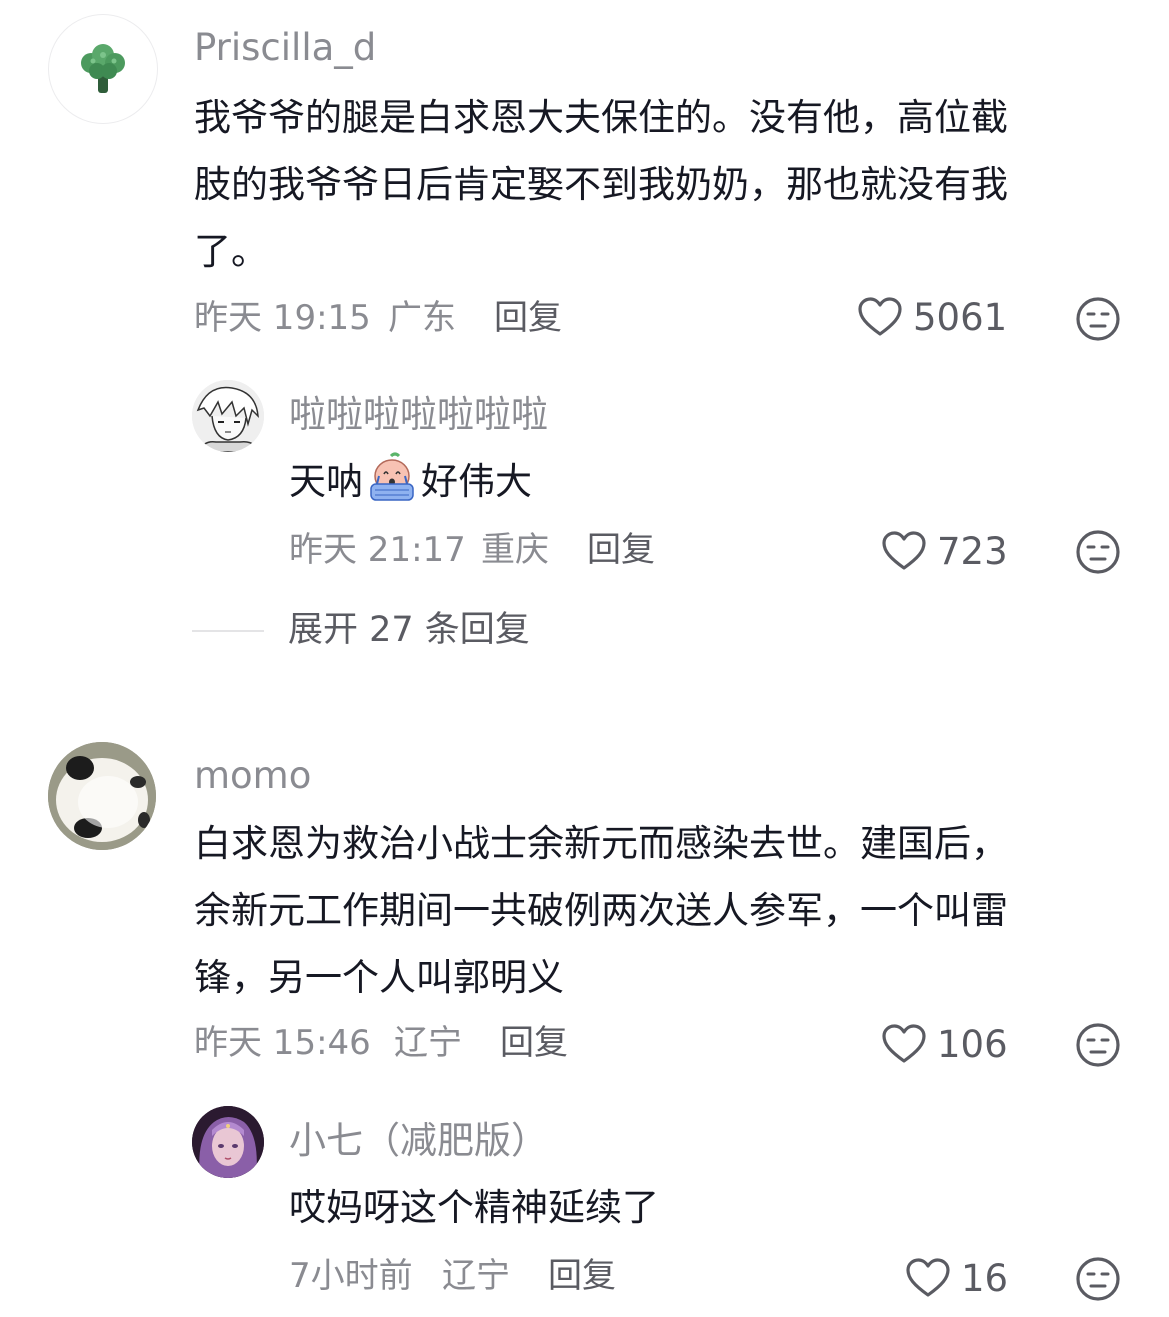 The image size is (1169, 1317). I want to click on portrait-avatar-icon, so click(228, 1142).